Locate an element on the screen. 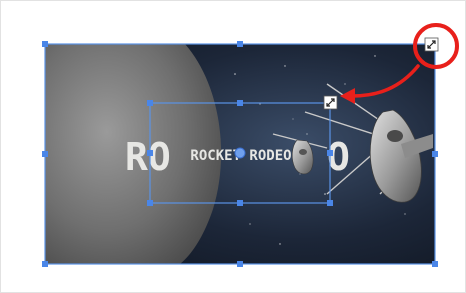 The height and width of the screenshot is (293, 466). inner-handle-top-middle is located at coordinates (240, 103).